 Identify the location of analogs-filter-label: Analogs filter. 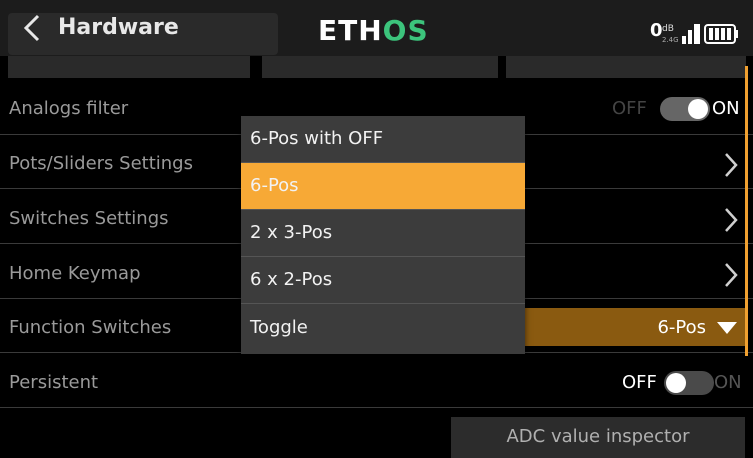
(69, 108).